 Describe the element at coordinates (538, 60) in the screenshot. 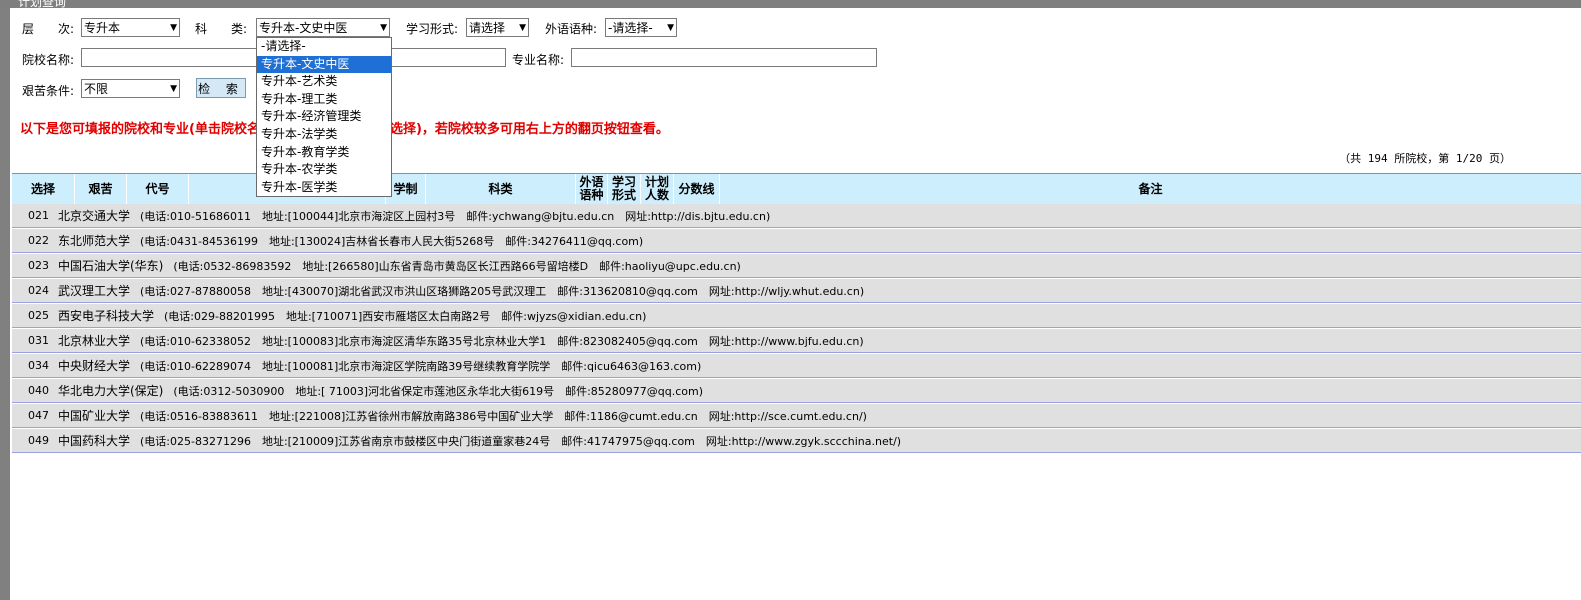

I see `major-label: 专业名称:` at that location.